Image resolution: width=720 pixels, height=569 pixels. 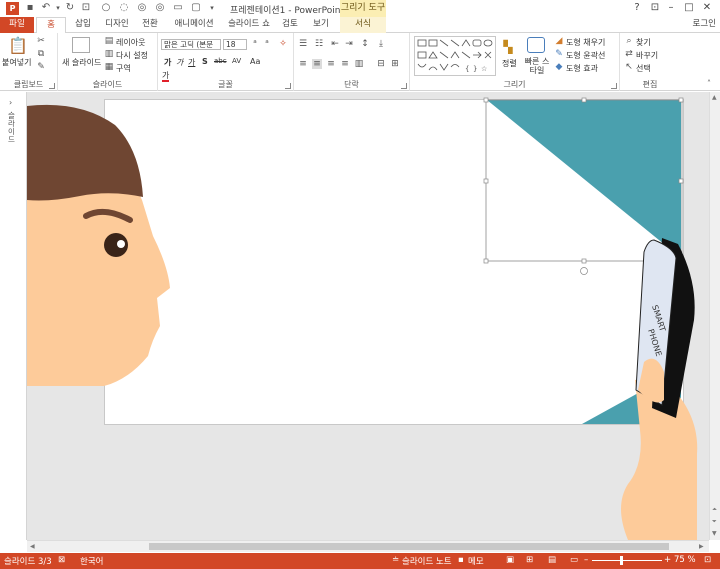 I want to click on spell-check-icon: ⊠, so click(x=61, y=560).